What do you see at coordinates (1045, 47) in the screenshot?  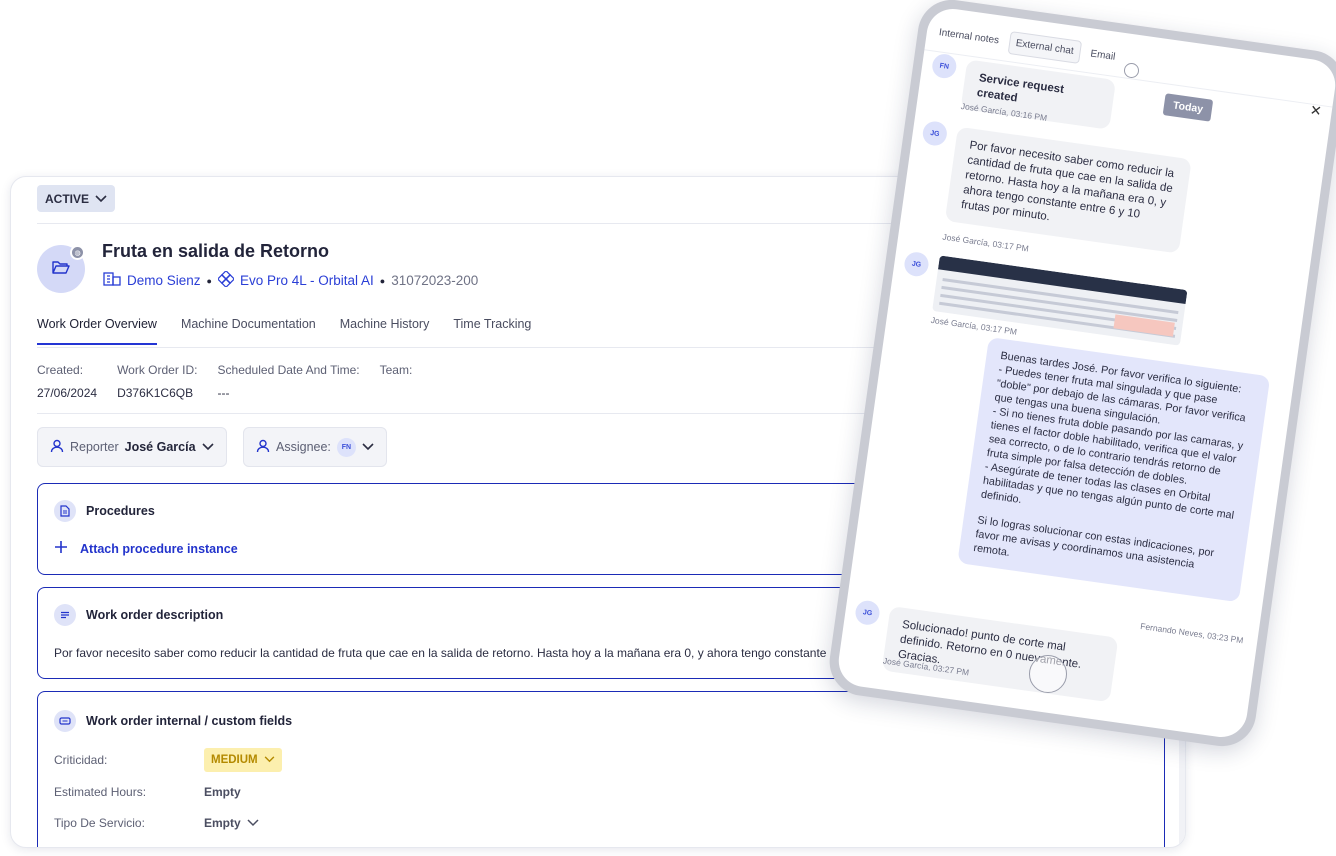 I see `tab-external-chat: External chat` at bounding box center [1045, 47].